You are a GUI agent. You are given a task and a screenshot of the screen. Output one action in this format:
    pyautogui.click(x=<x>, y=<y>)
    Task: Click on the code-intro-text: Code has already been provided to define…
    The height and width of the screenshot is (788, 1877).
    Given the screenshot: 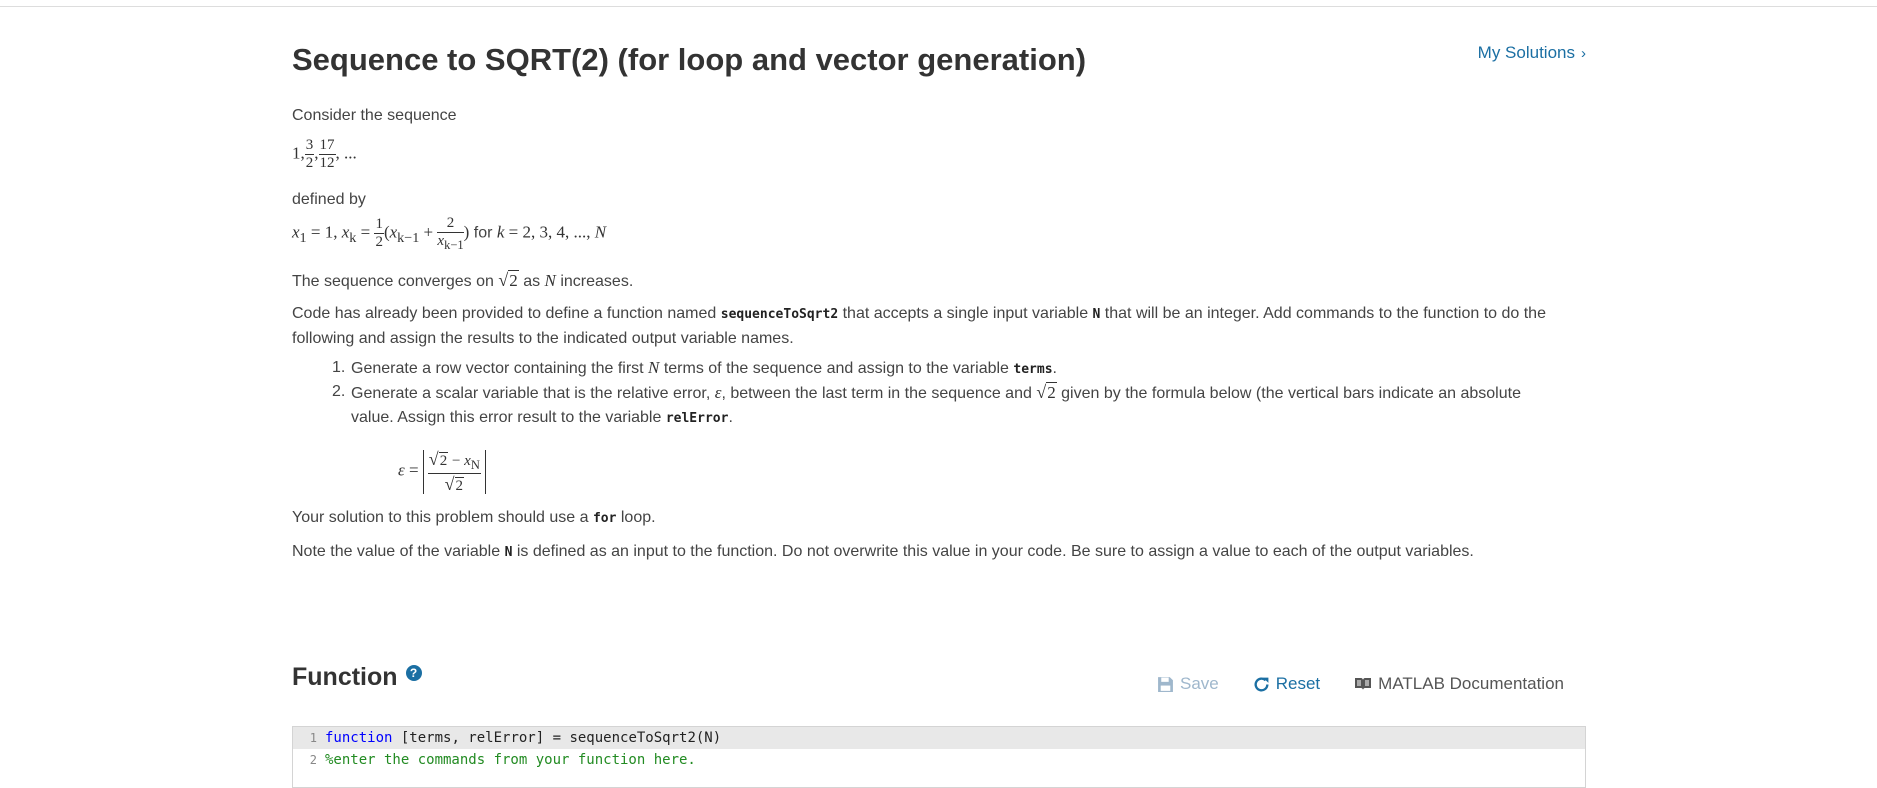 What is the action you would take?
    pyautogui.click(x=919, y=326)
    